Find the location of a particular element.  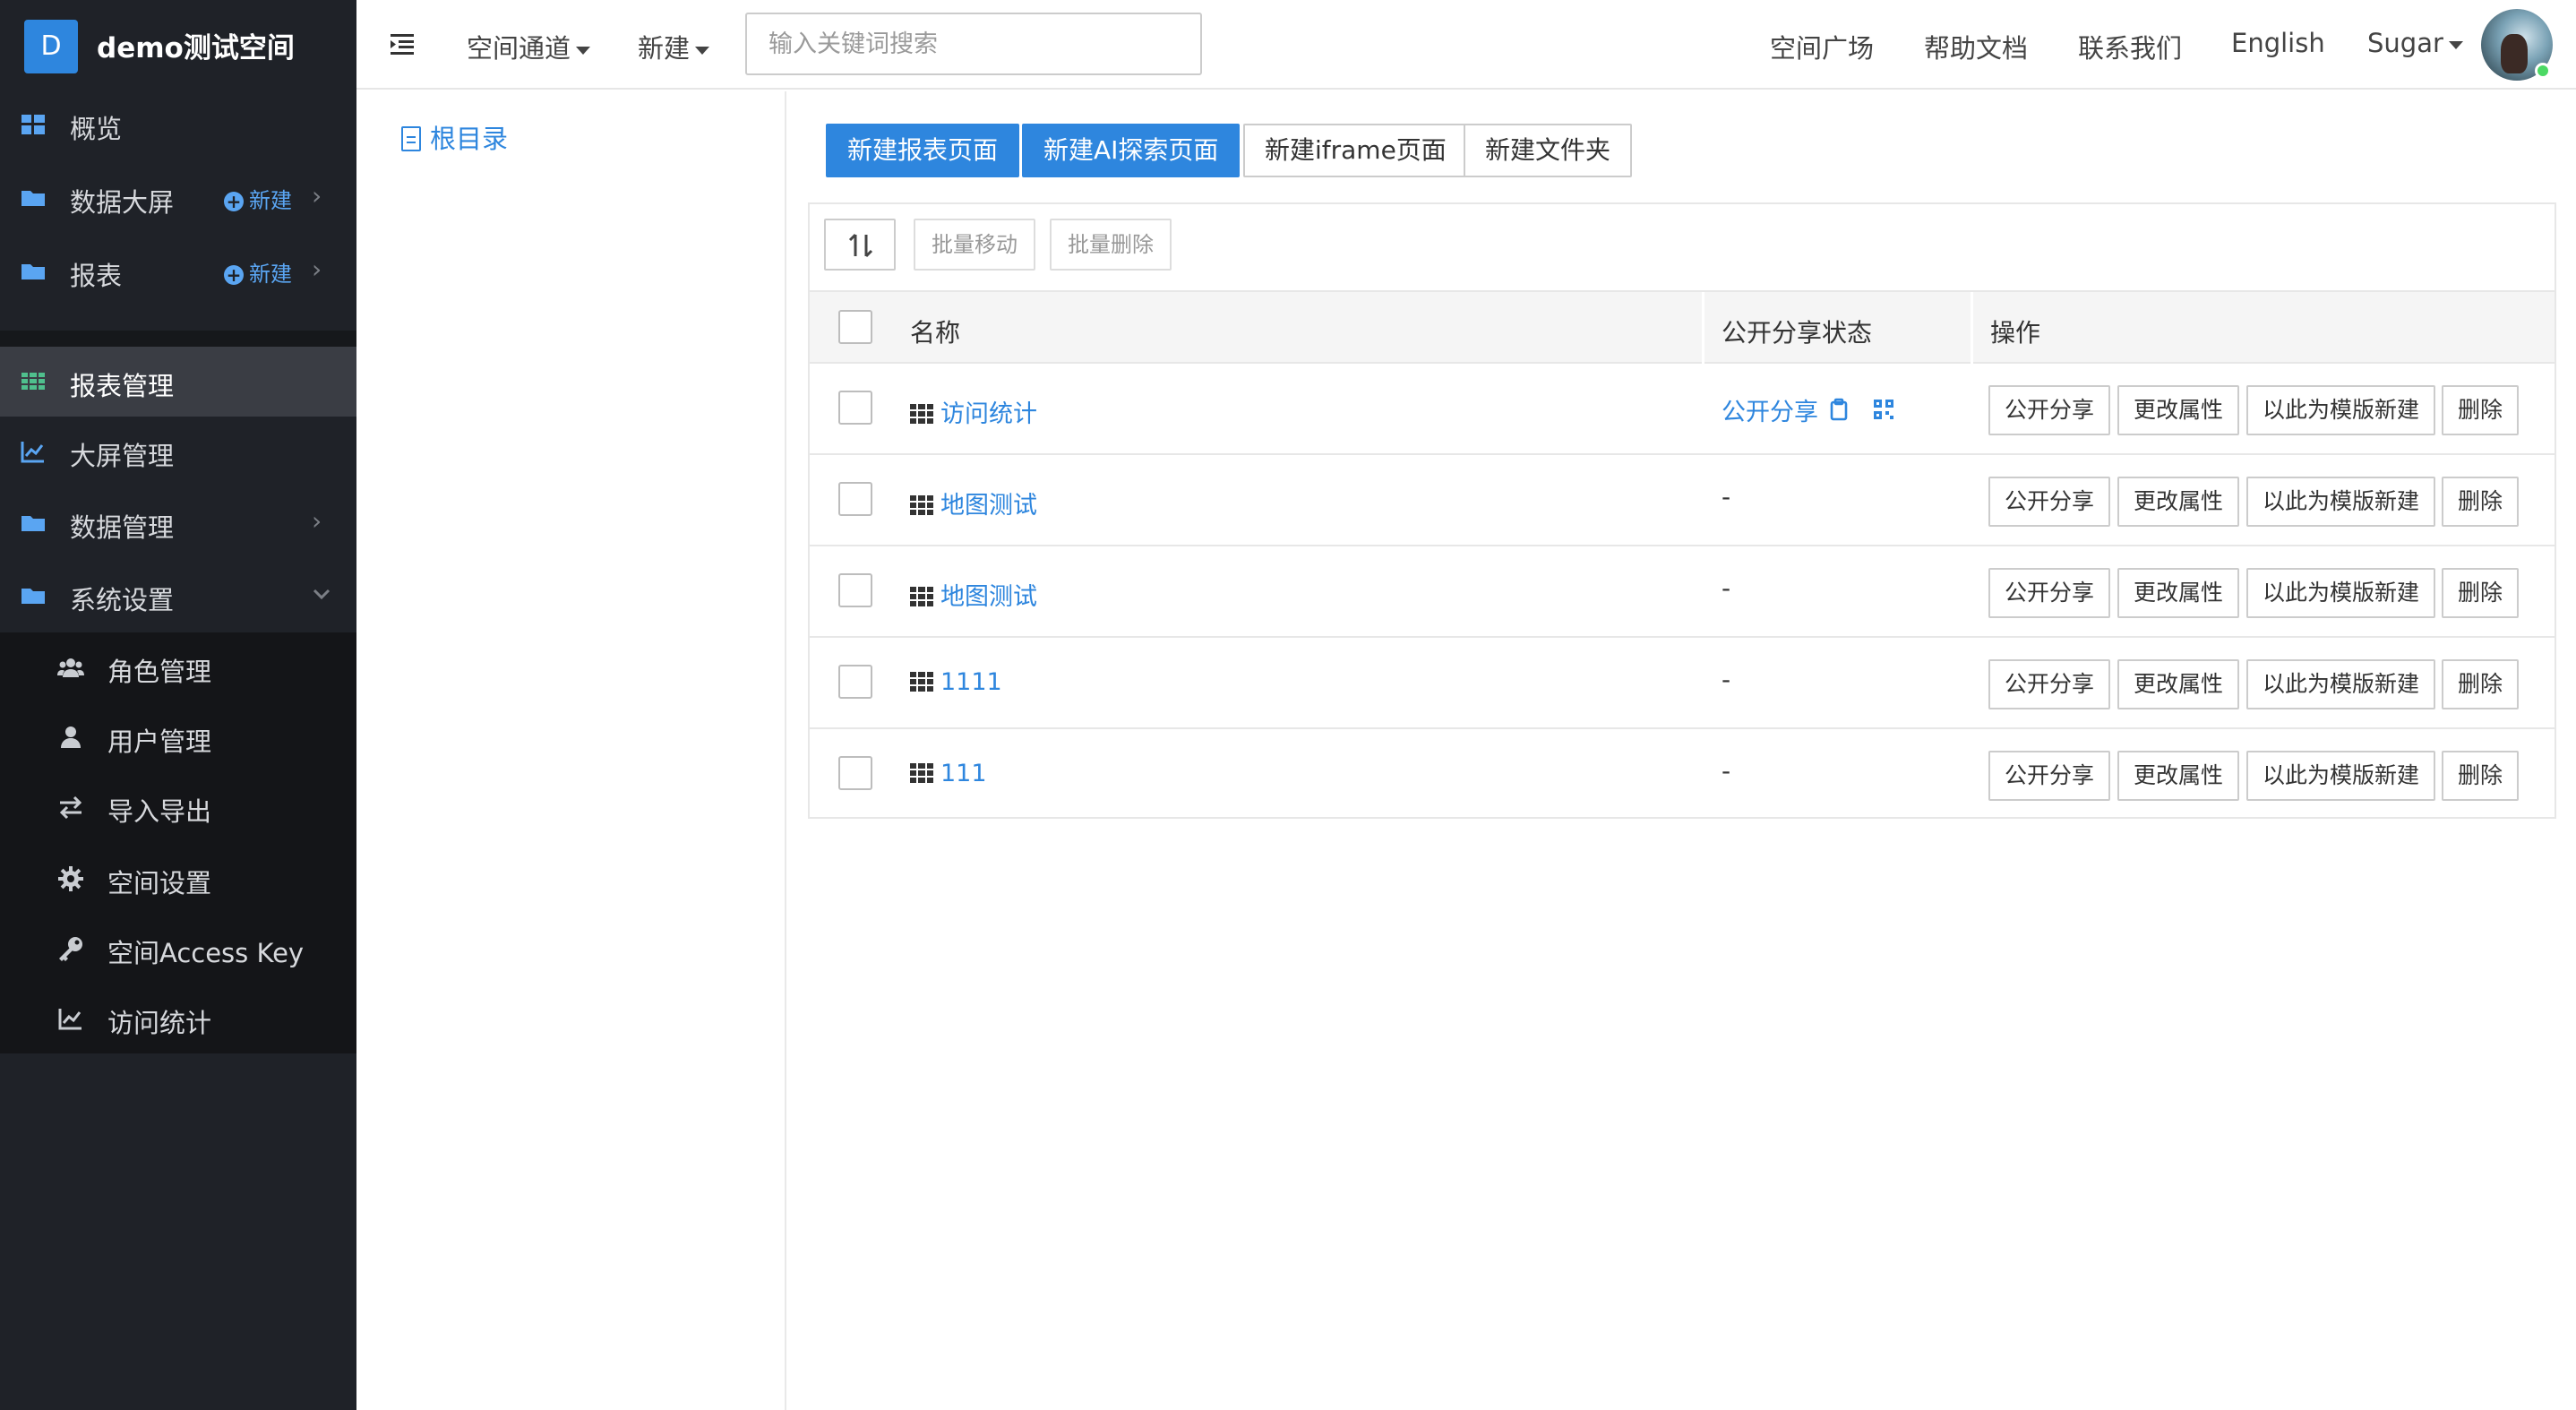

sidebar-item-report: 报表 + 新建 › is located at coordinates (178, 271).